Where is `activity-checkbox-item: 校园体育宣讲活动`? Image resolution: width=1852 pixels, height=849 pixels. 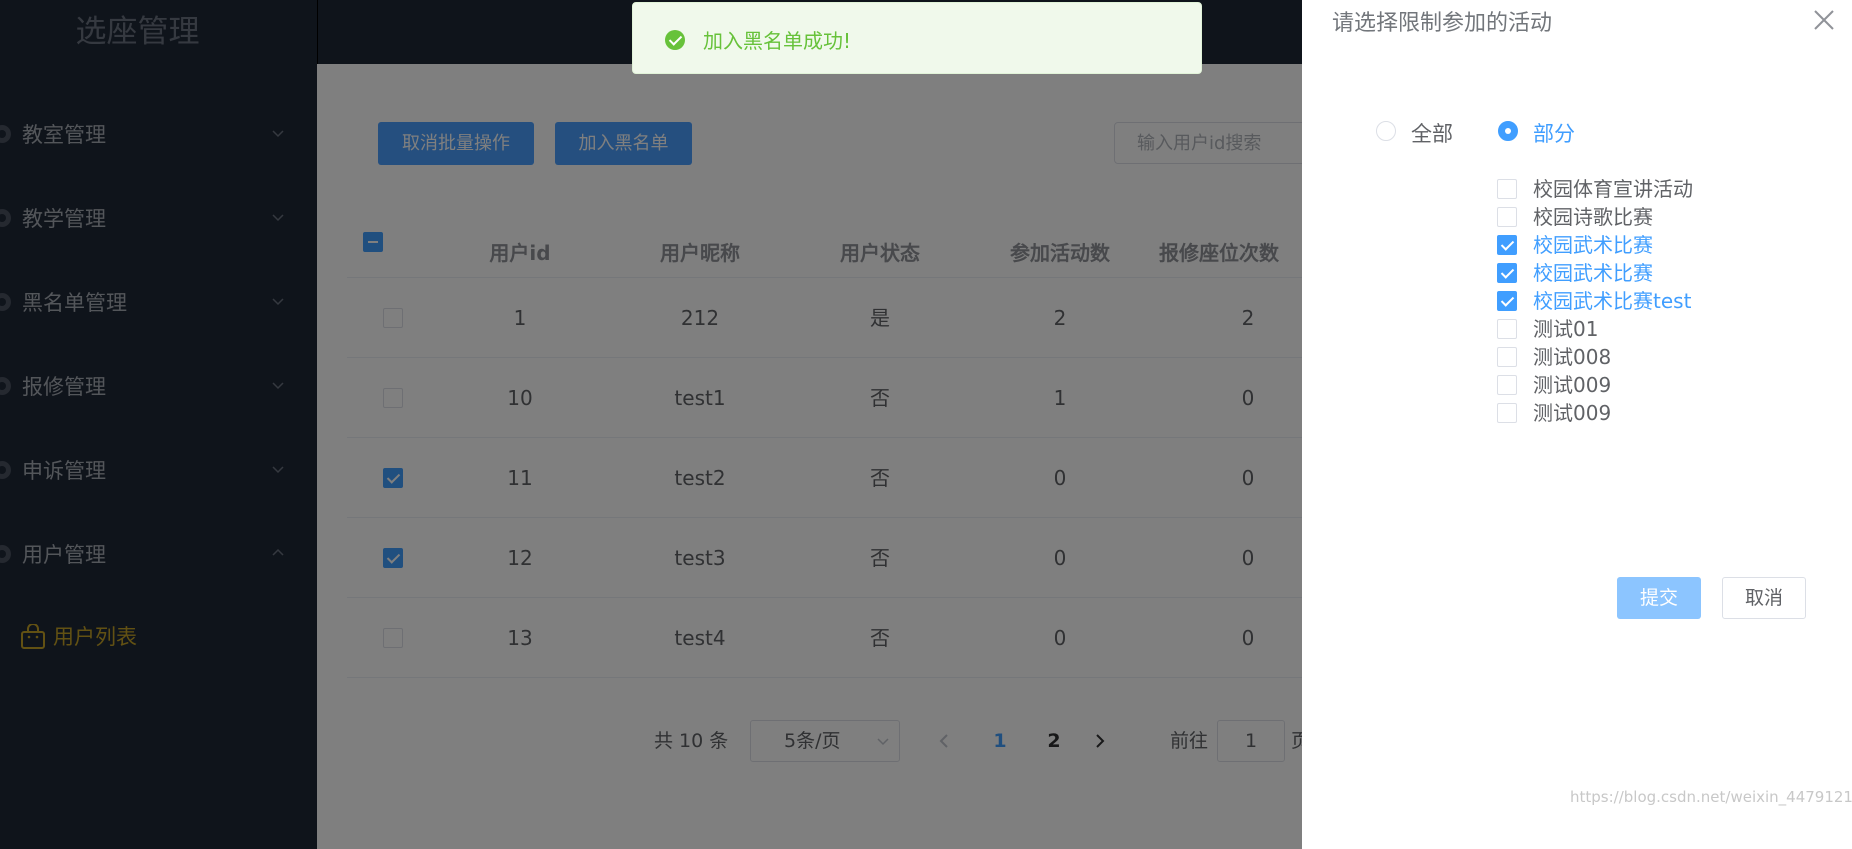 activity-checkbox-item: 校园体育宣讲活动 is located at coordinates (1647, 189).